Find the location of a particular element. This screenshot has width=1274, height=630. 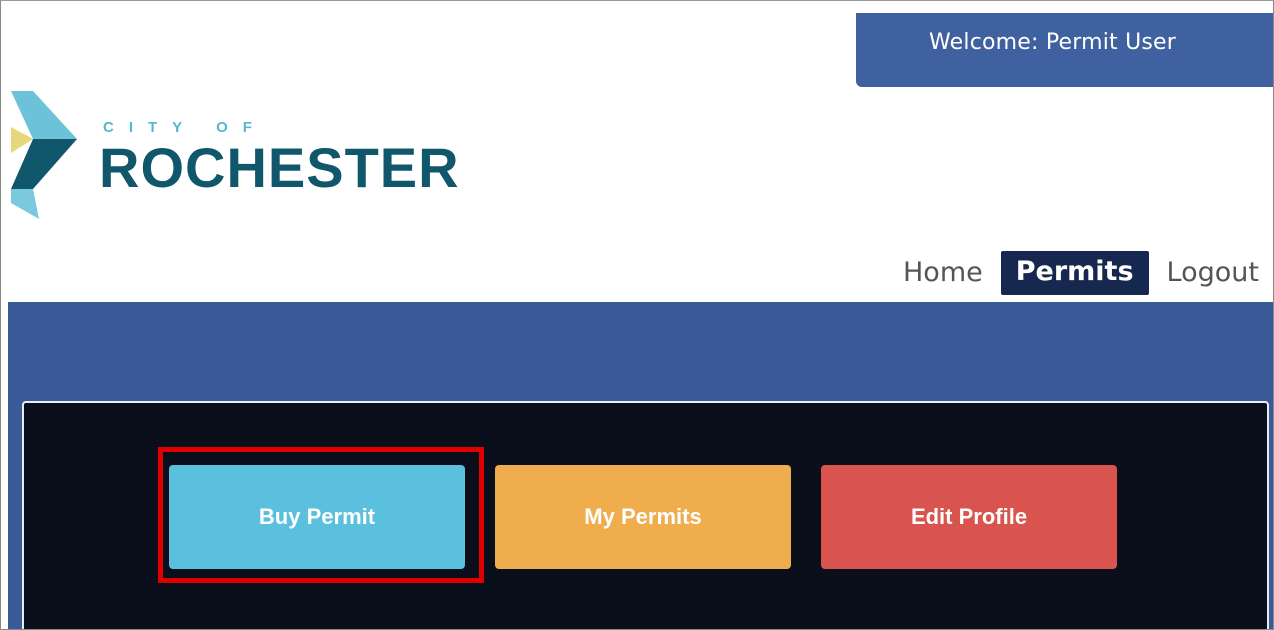

nav-permits: Permits is located at coordinates (1074, 273).